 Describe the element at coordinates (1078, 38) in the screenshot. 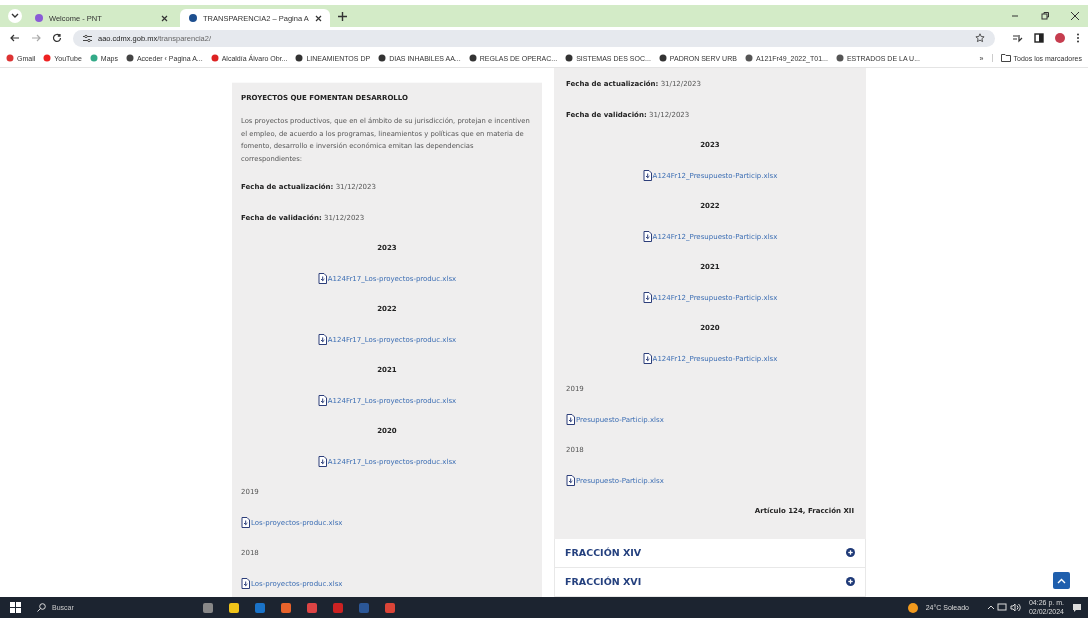

I see `menu-icon` at that location.